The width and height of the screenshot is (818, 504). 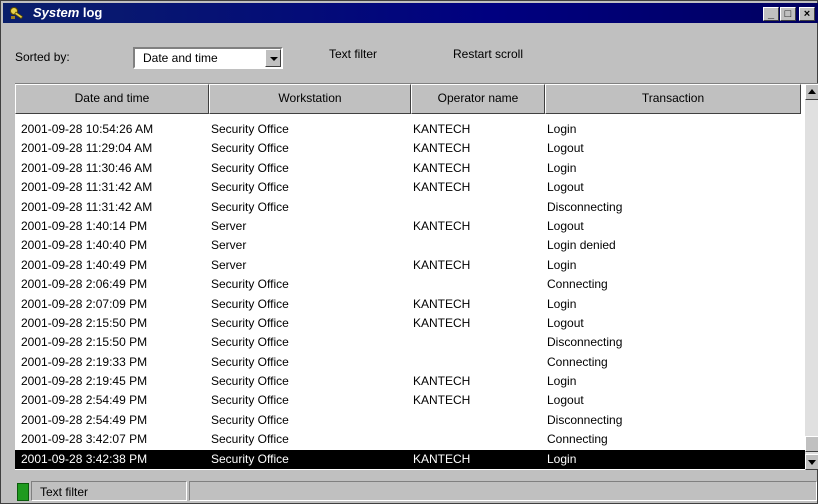 I want to click on arrow-down-icon, so click(x=811, y=462).